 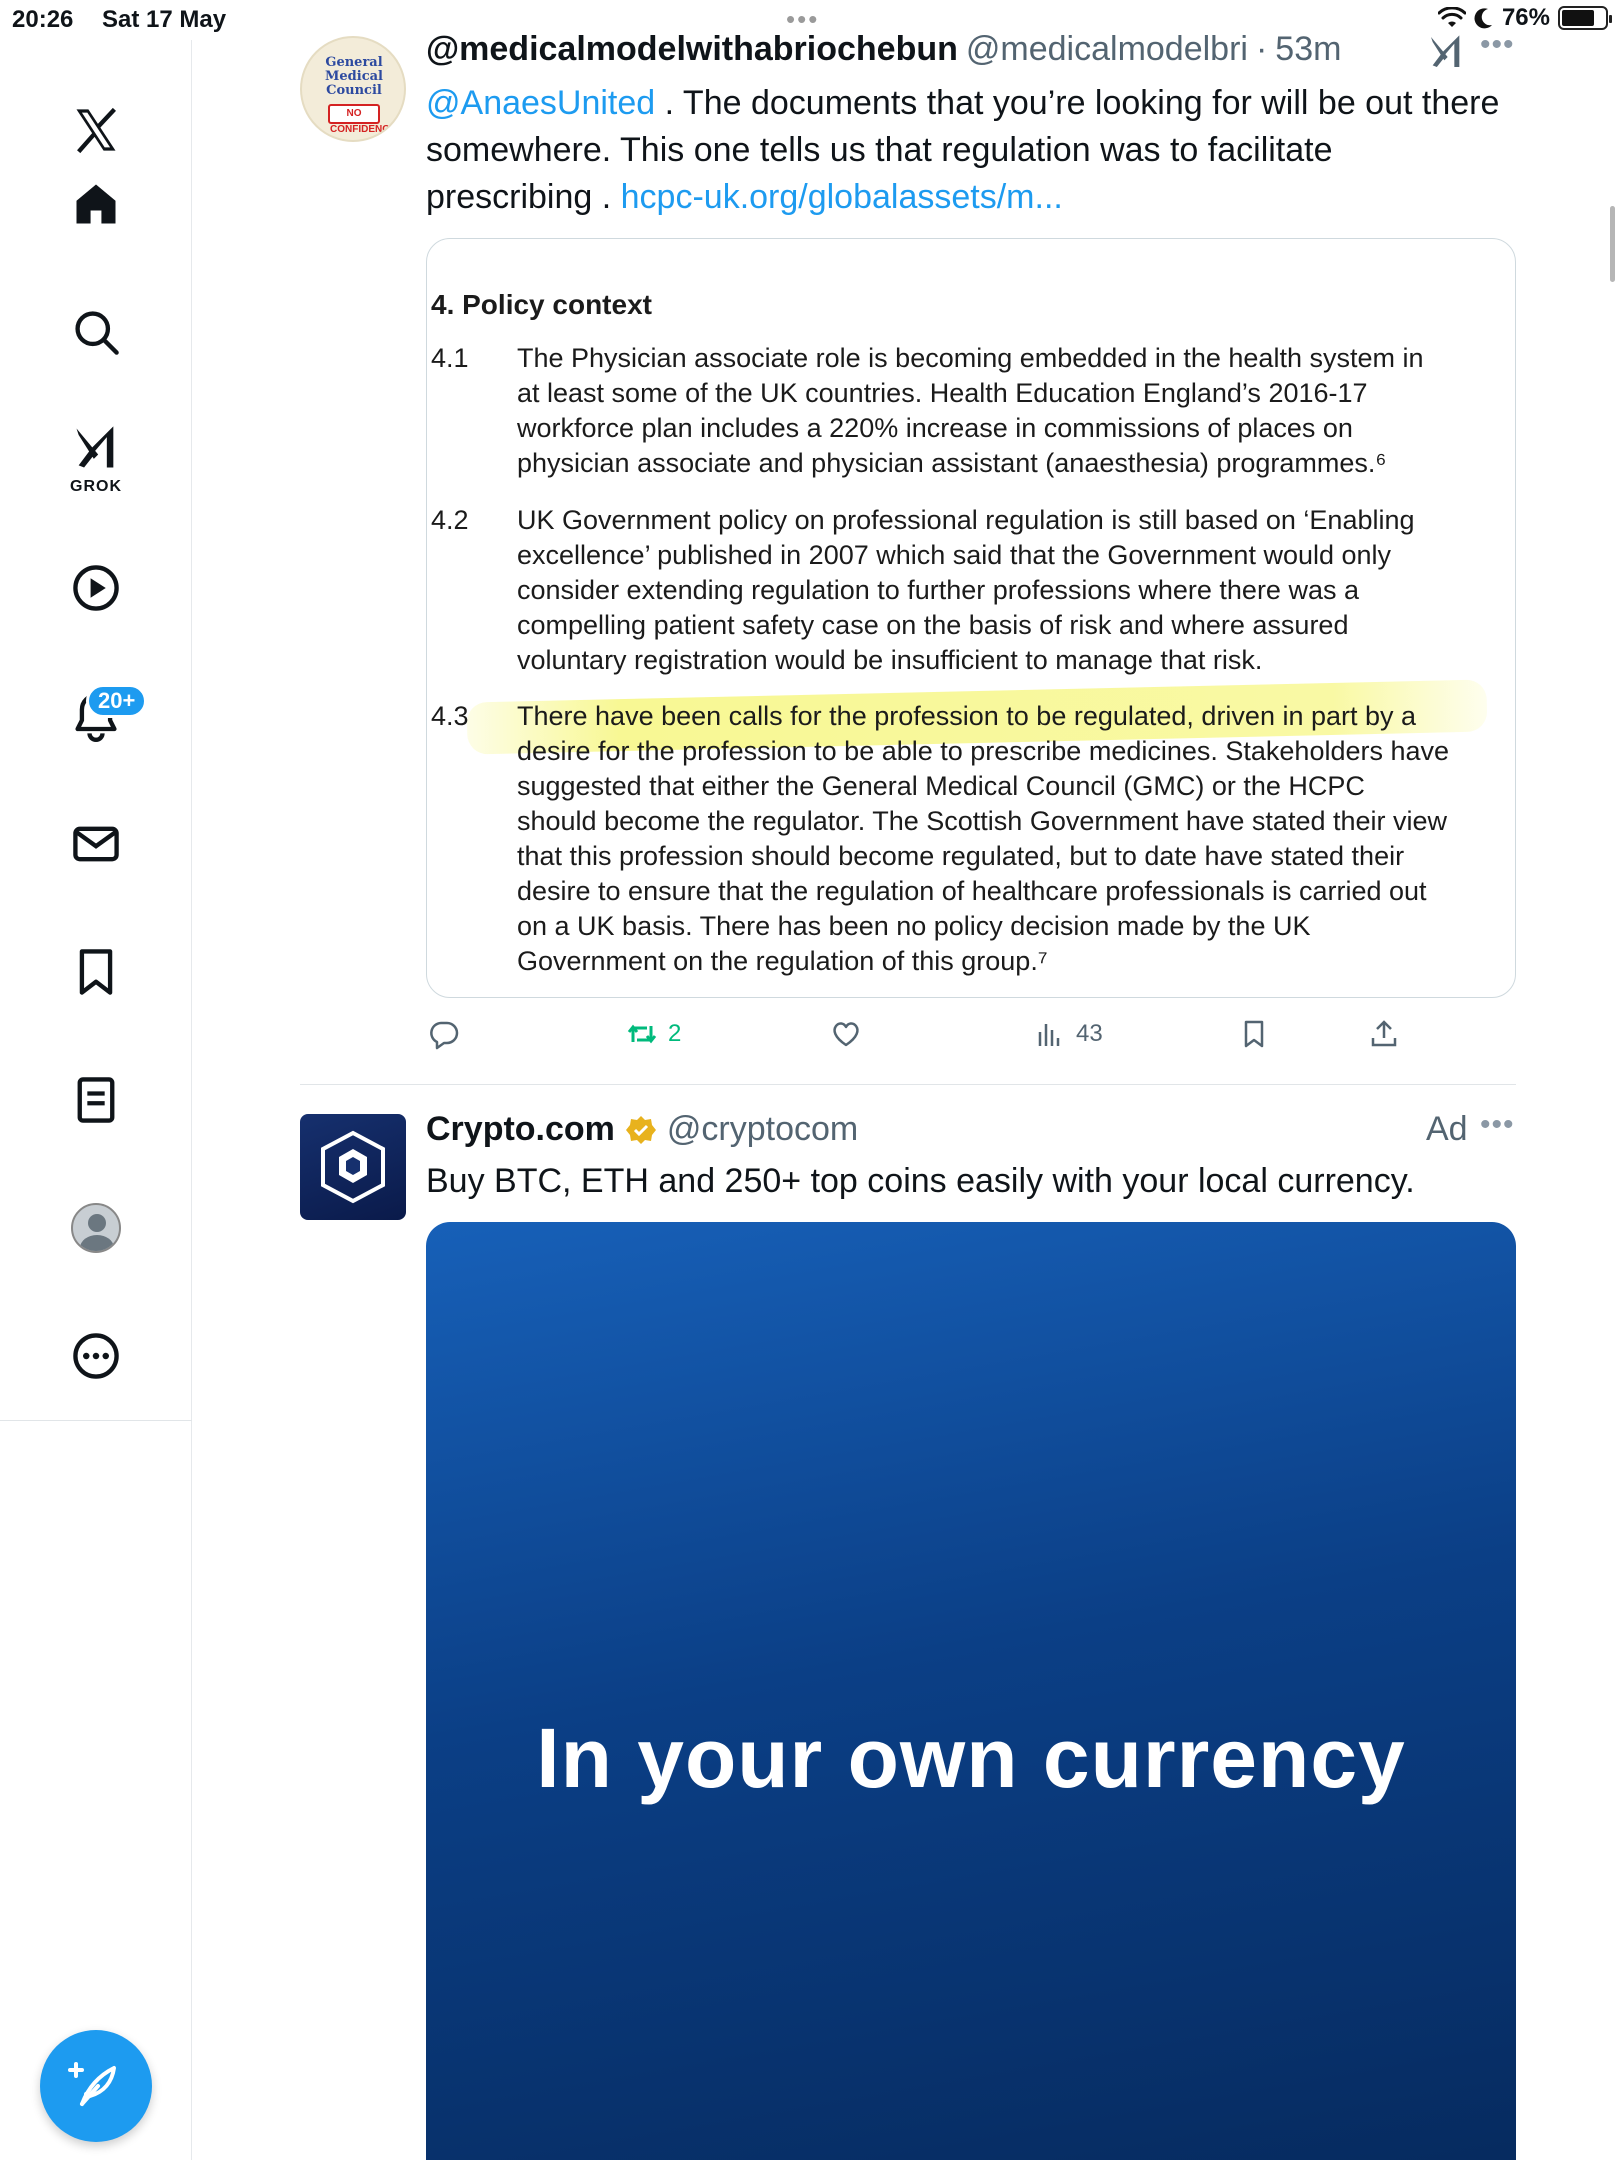 What do you see at coordinates (117, 701) in the screenshot?
I see `notifications-badge: 20+` at bounding box center [117, 701].